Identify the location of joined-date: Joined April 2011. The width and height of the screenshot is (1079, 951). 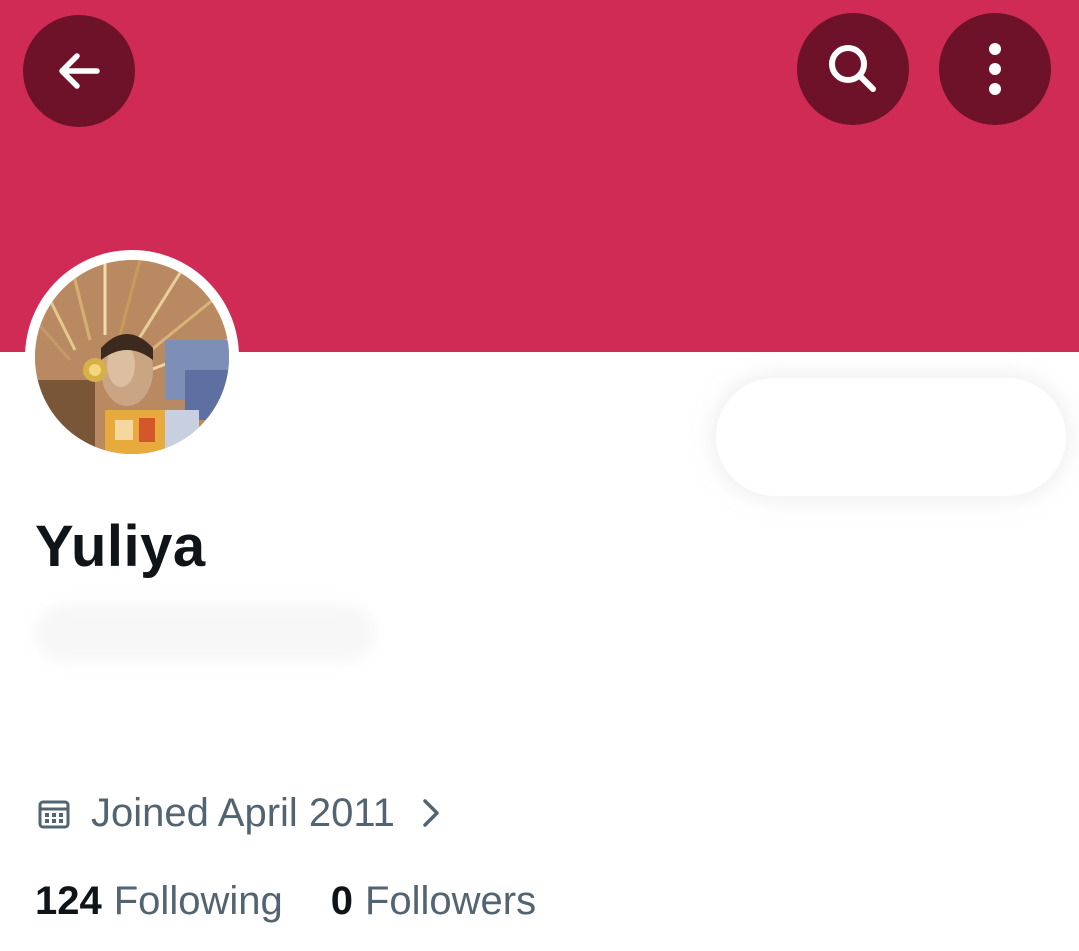
(239, 813).